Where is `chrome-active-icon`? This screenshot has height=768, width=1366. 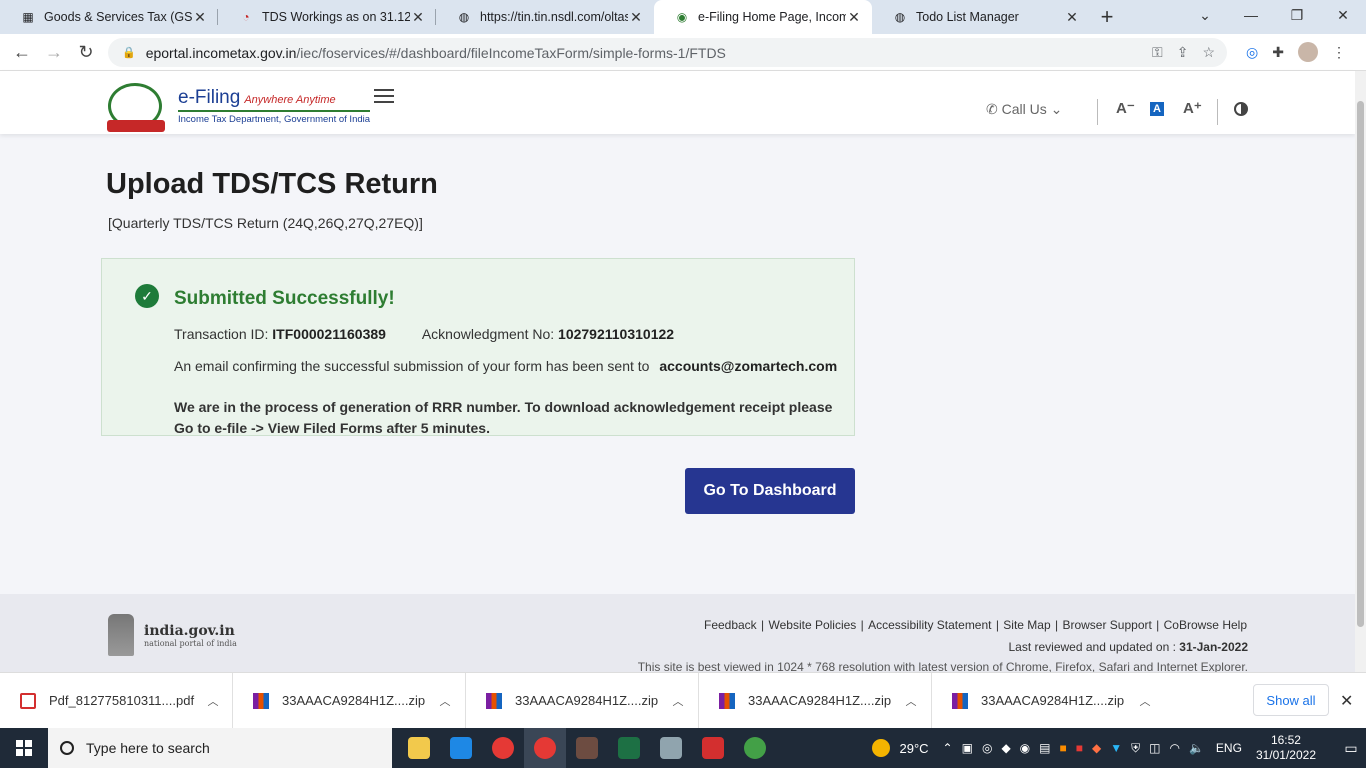
chrome-active-icon is located at coordinates (545, 748).